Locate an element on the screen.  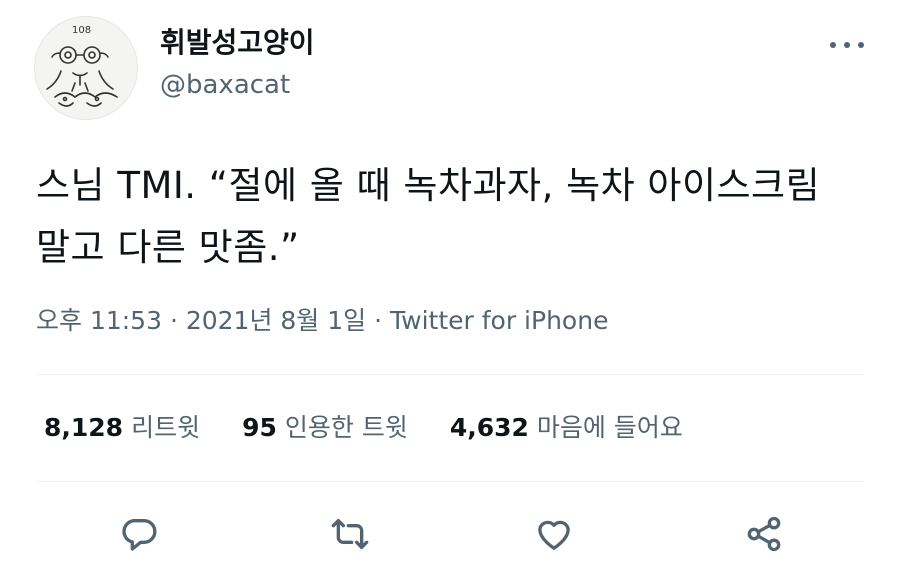
retweet-button is located at coordinates (350, 534).